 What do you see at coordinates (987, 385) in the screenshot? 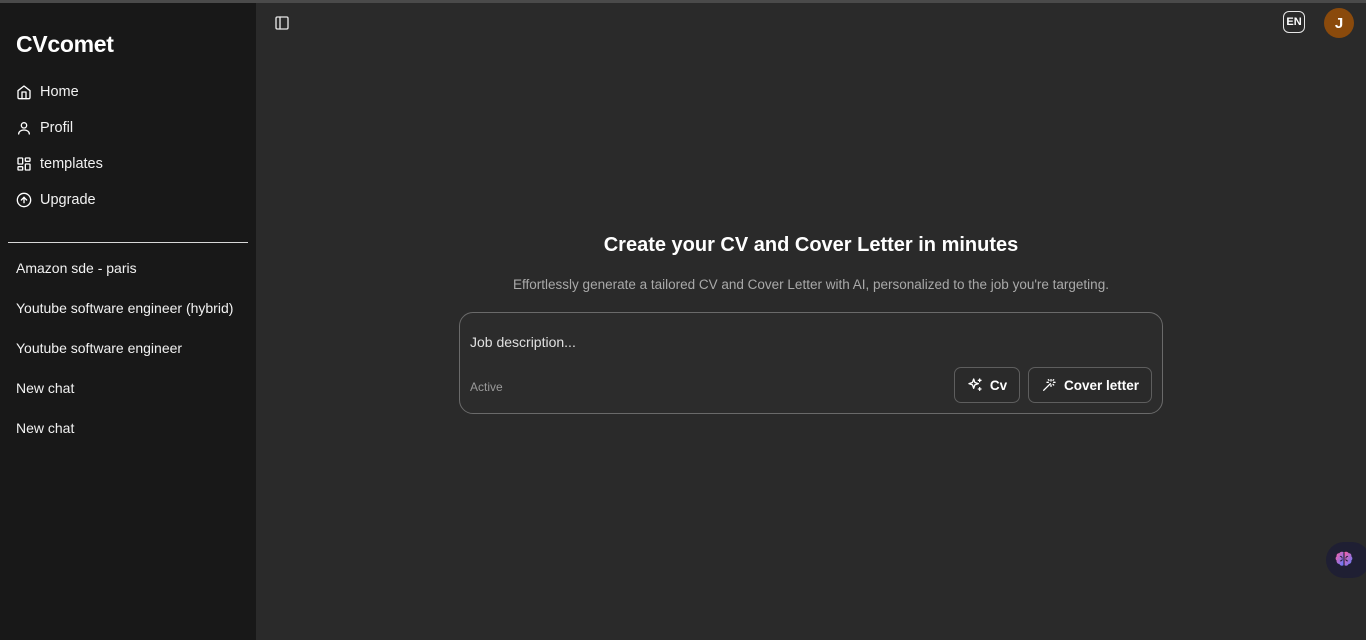
I see `cv-button: Cv` at bounding box center [987, 385].